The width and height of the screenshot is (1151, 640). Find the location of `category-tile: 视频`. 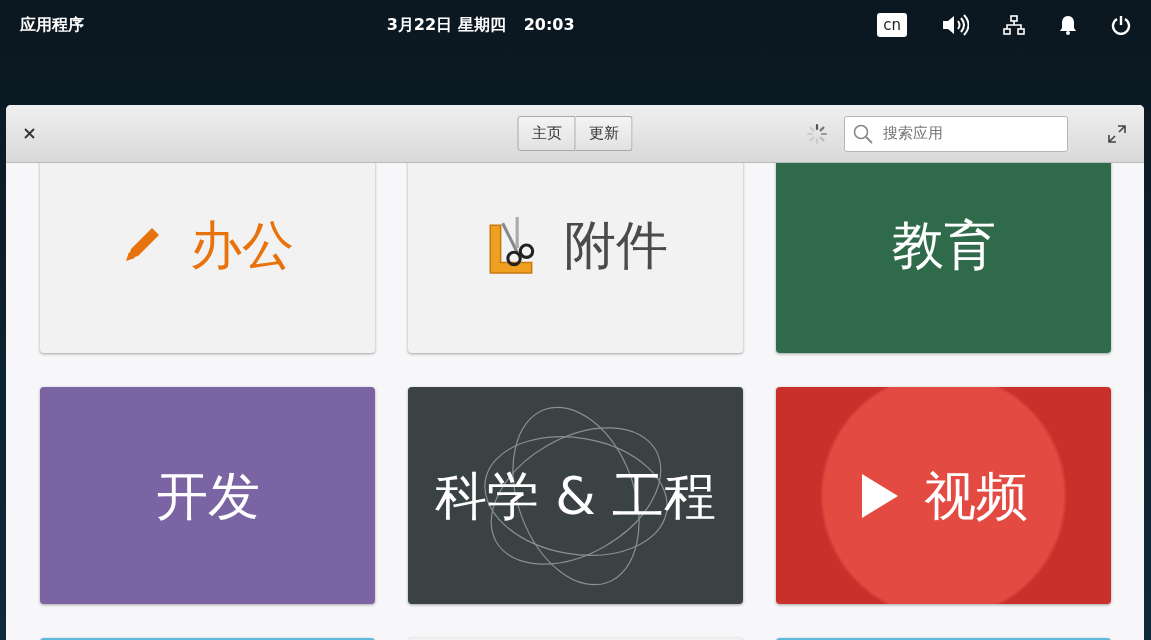

category-tile: 视频 is located at coordinates (943, 495).